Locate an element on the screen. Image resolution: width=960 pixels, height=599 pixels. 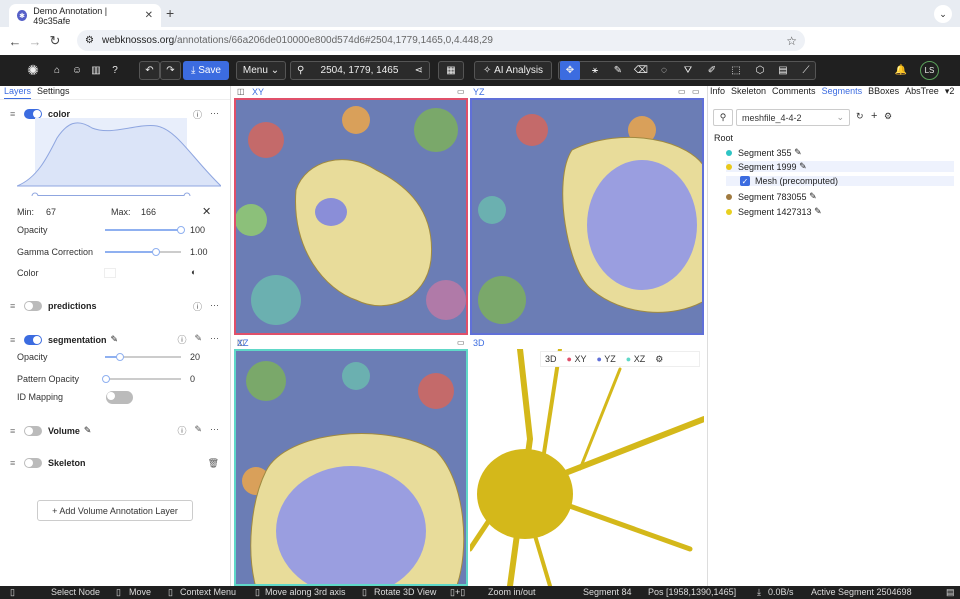
mesh-checkbox: ✓ is located at coordinates (745, 181).